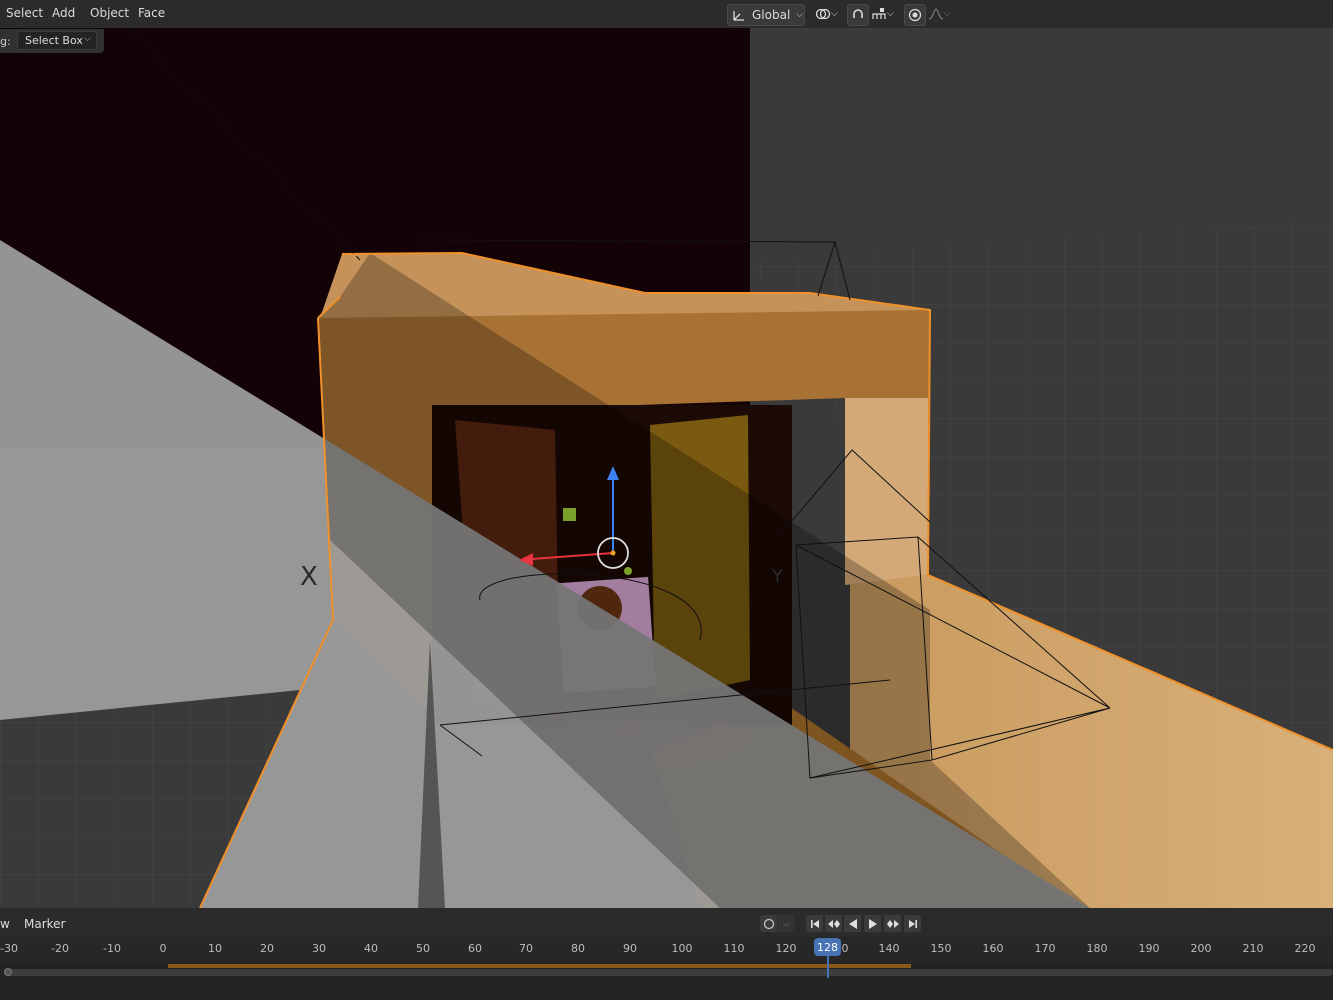 This screenshot has height=1000, width=1333. What do you see at coordinates (60, 948) in the screenshot?
I see `frame-tick: -20` at bounding box center [60, 948].